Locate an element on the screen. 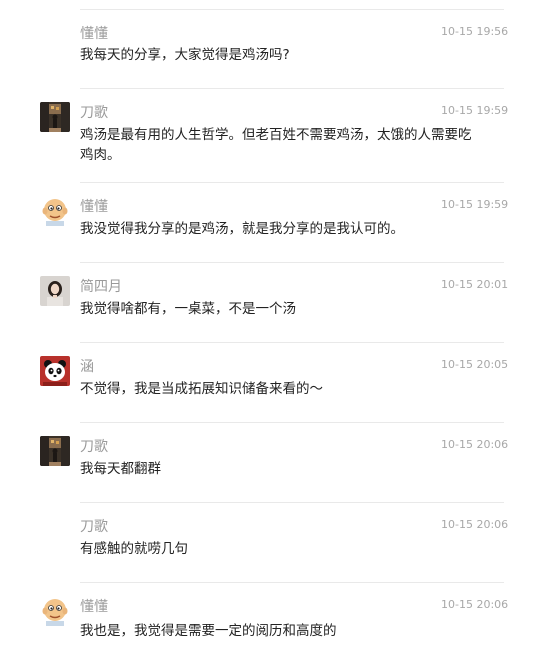 The height and width of the screenshot is (657, 559). message-text: 鸡汤是最有用的人生哲学。但老百姓不需要鸡汤，太饿的人需要吃鸡肉。 is located at coordinates (276, 145).